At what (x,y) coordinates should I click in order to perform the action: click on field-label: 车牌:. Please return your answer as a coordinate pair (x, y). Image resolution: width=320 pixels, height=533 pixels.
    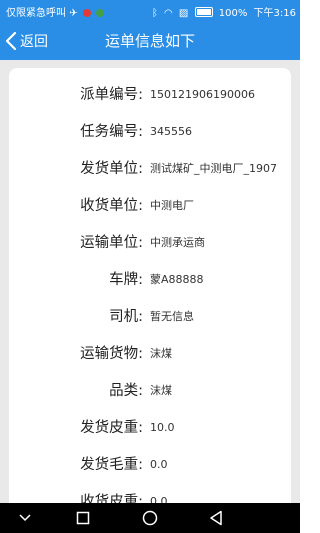
    Looking at the image, I should click on (126, 280).